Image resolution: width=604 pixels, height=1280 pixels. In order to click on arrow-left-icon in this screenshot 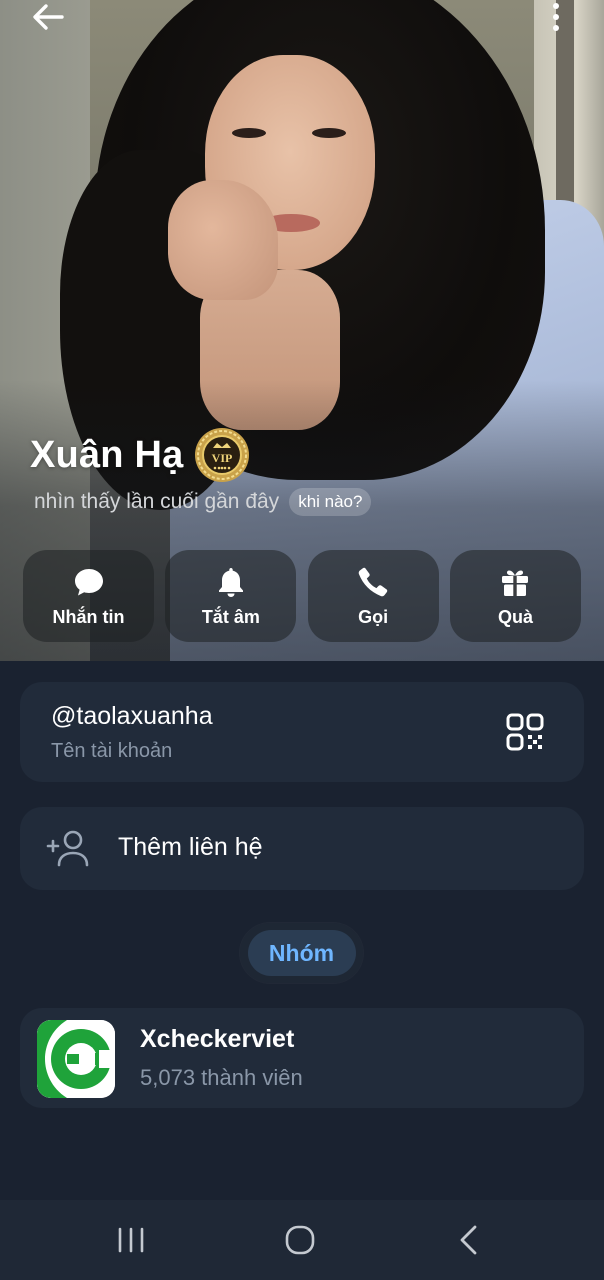, I will do `click(48, 17)`.